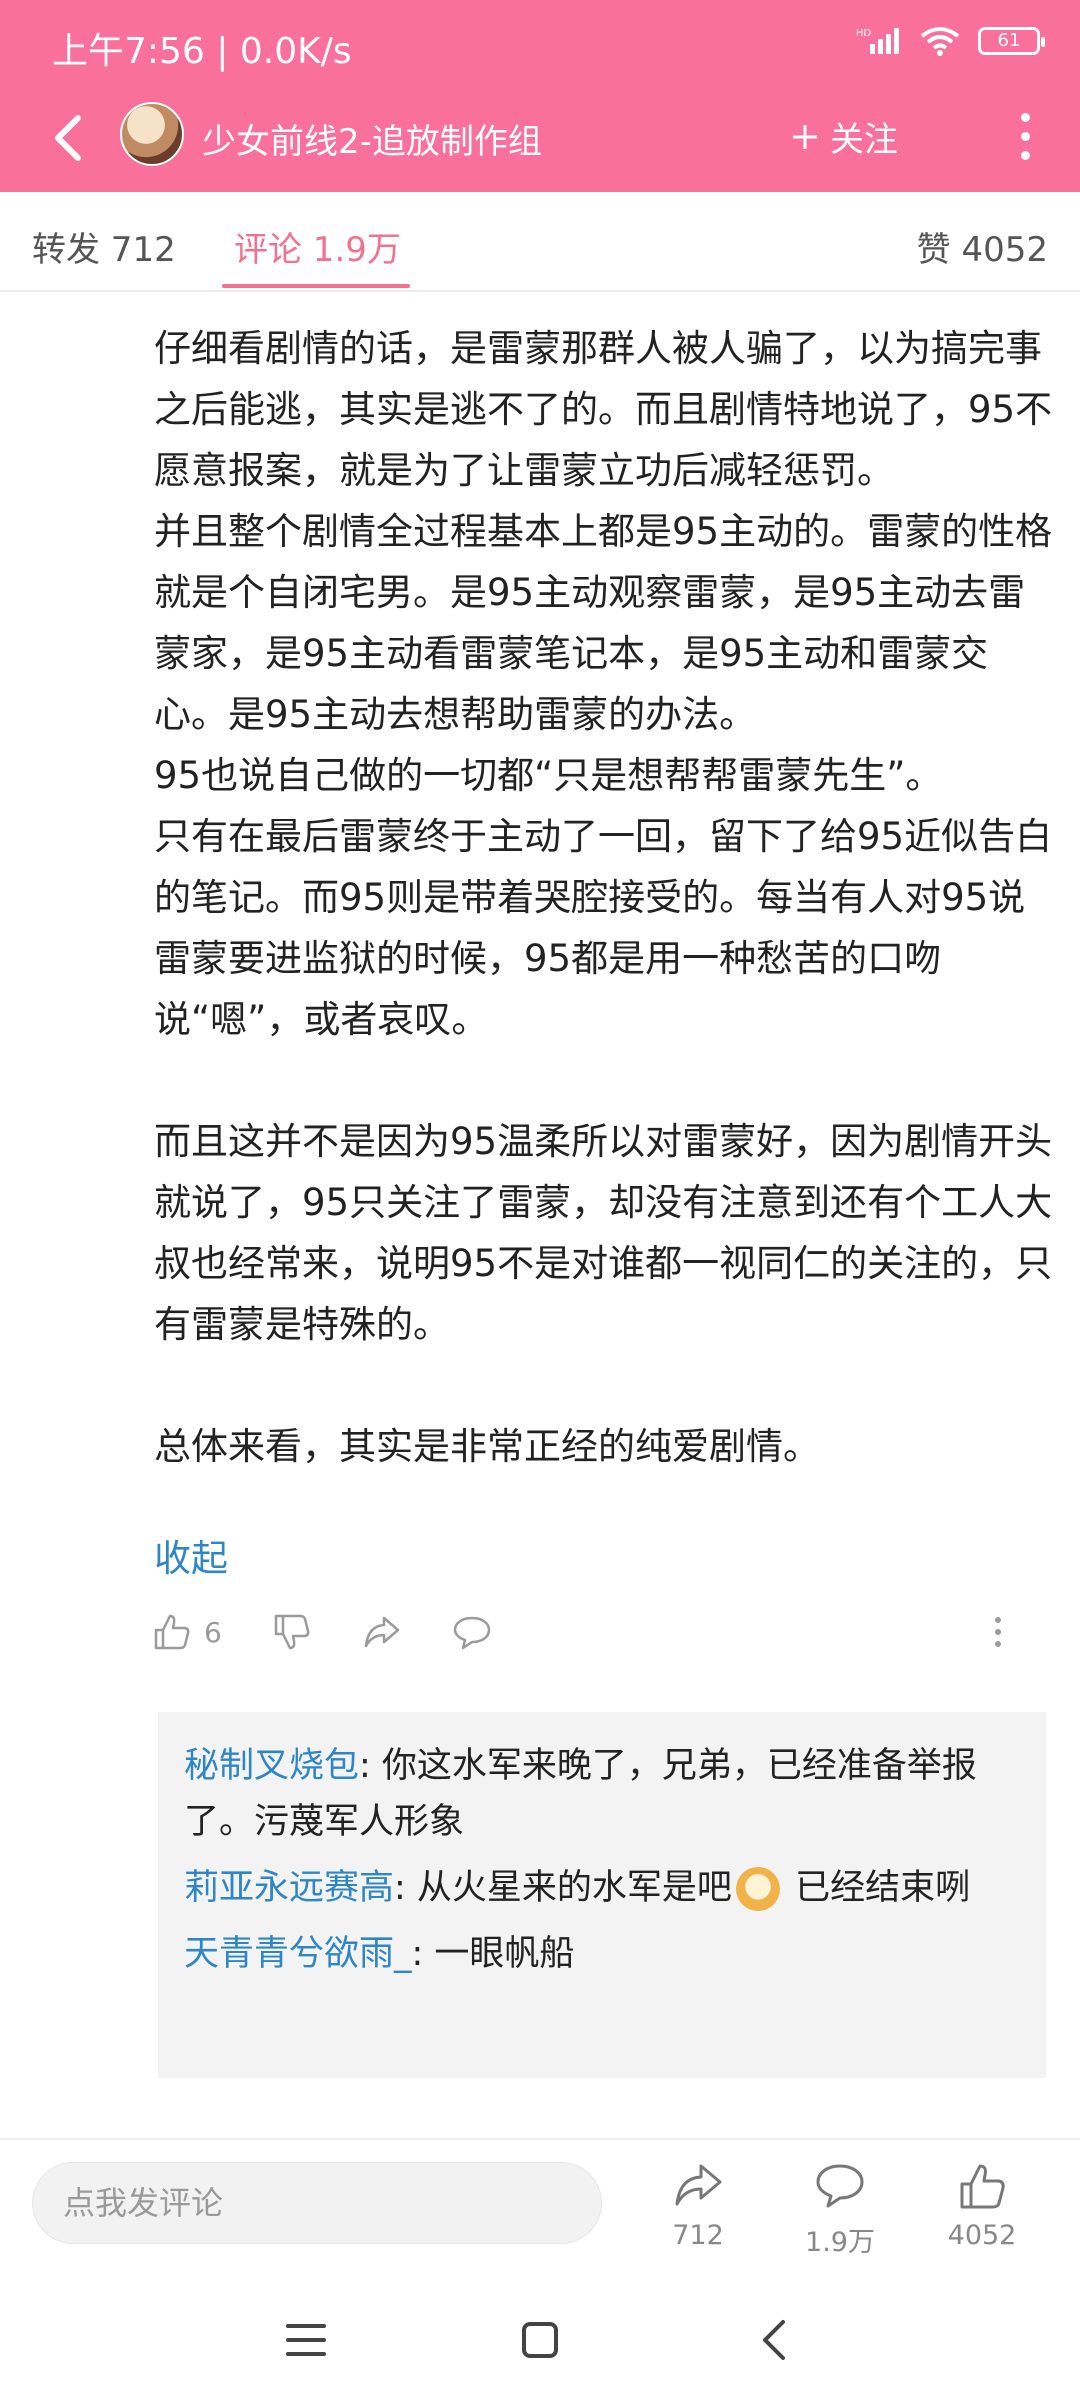 The height and width of the screenshot is (2400, 1080). I want to click on more-options-button, so click(1025, 136).